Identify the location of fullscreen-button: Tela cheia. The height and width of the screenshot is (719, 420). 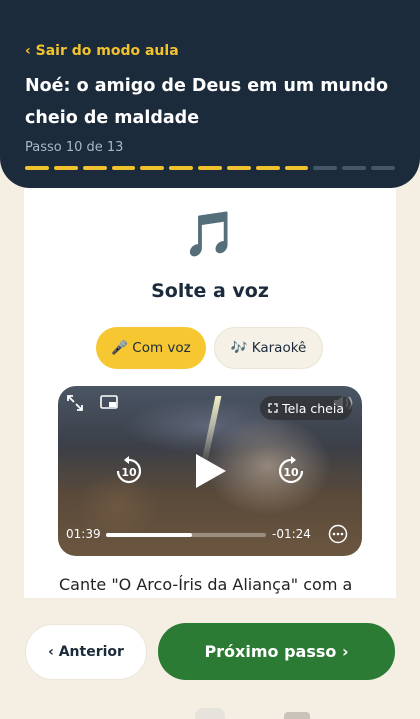
(306, 408).